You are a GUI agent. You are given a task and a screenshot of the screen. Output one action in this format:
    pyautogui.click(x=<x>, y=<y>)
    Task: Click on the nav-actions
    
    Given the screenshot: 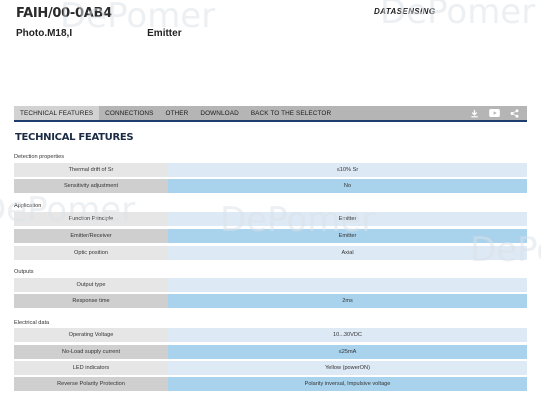 What is the action you would take?
    pyautogui.click(x=498, y=113)
    